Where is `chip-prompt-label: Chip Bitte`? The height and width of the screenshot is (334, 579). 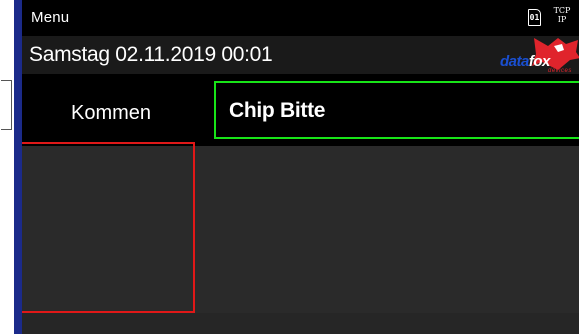
chip-prompt-label: Chip Bitte is located at coordinates (277, 110).